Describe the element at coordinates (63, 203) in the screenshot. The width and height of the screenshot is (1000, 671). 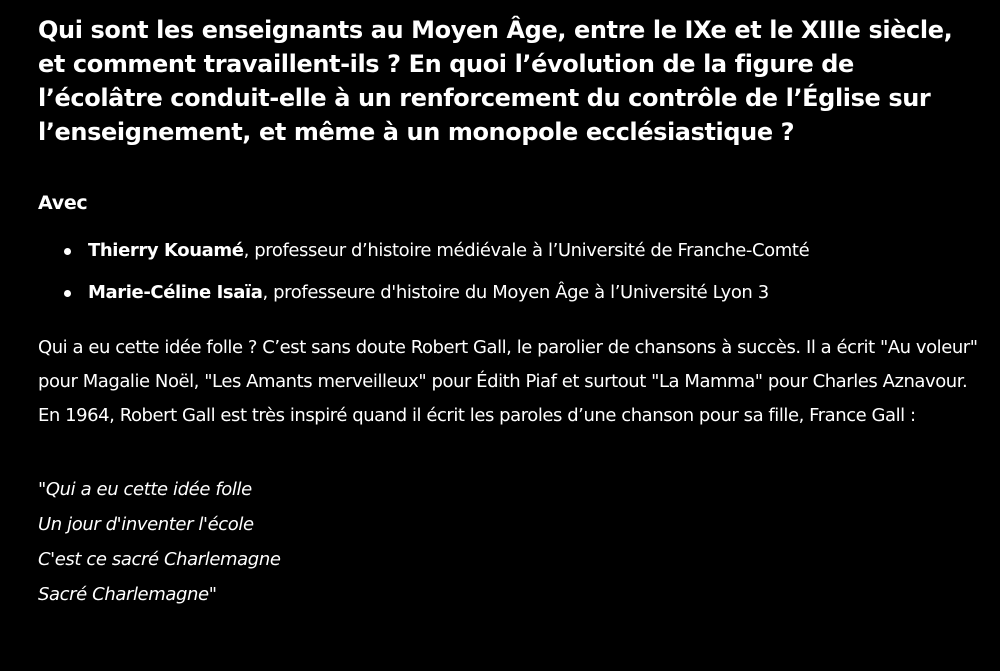
I see `guests-label: Avec` at that location.